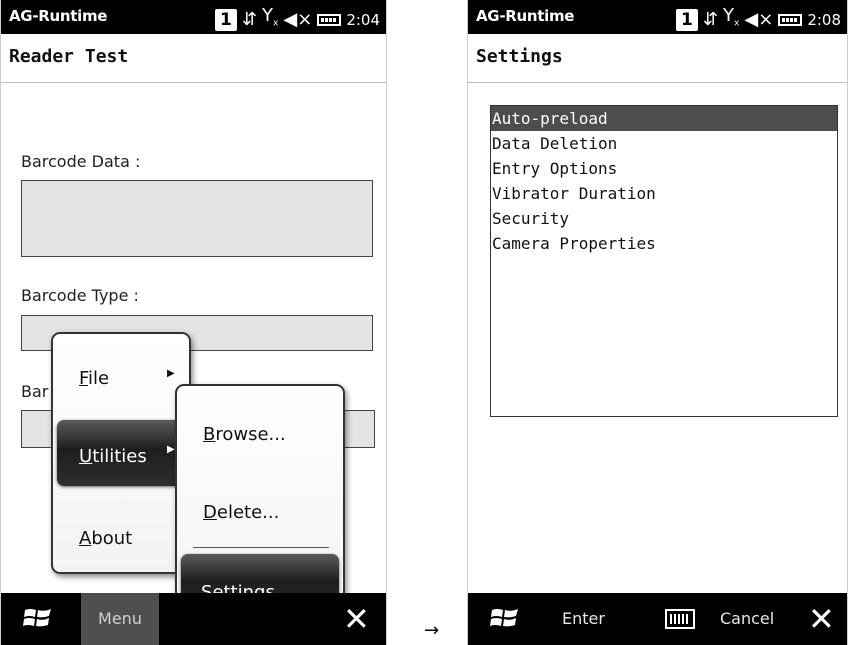 The width and height of the screenshot is (848, 645). What do you see at coordinates (664, 218) in the screenshot?
I see `list-item-security: Security` at bounding box center [664, 218].